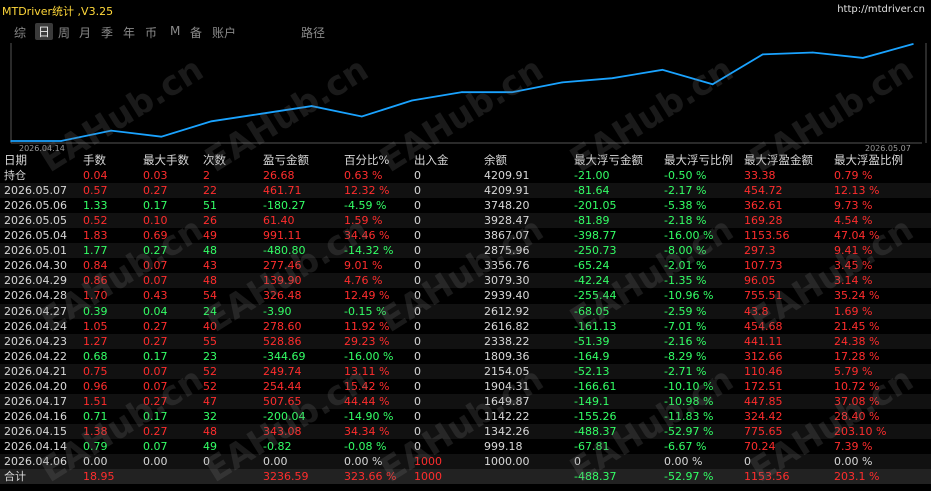 The image size is (931, 491). Describe the element at coordinates (689, 416) in the screenshot. I see `cell-col-9: -11.83 %` at that location.